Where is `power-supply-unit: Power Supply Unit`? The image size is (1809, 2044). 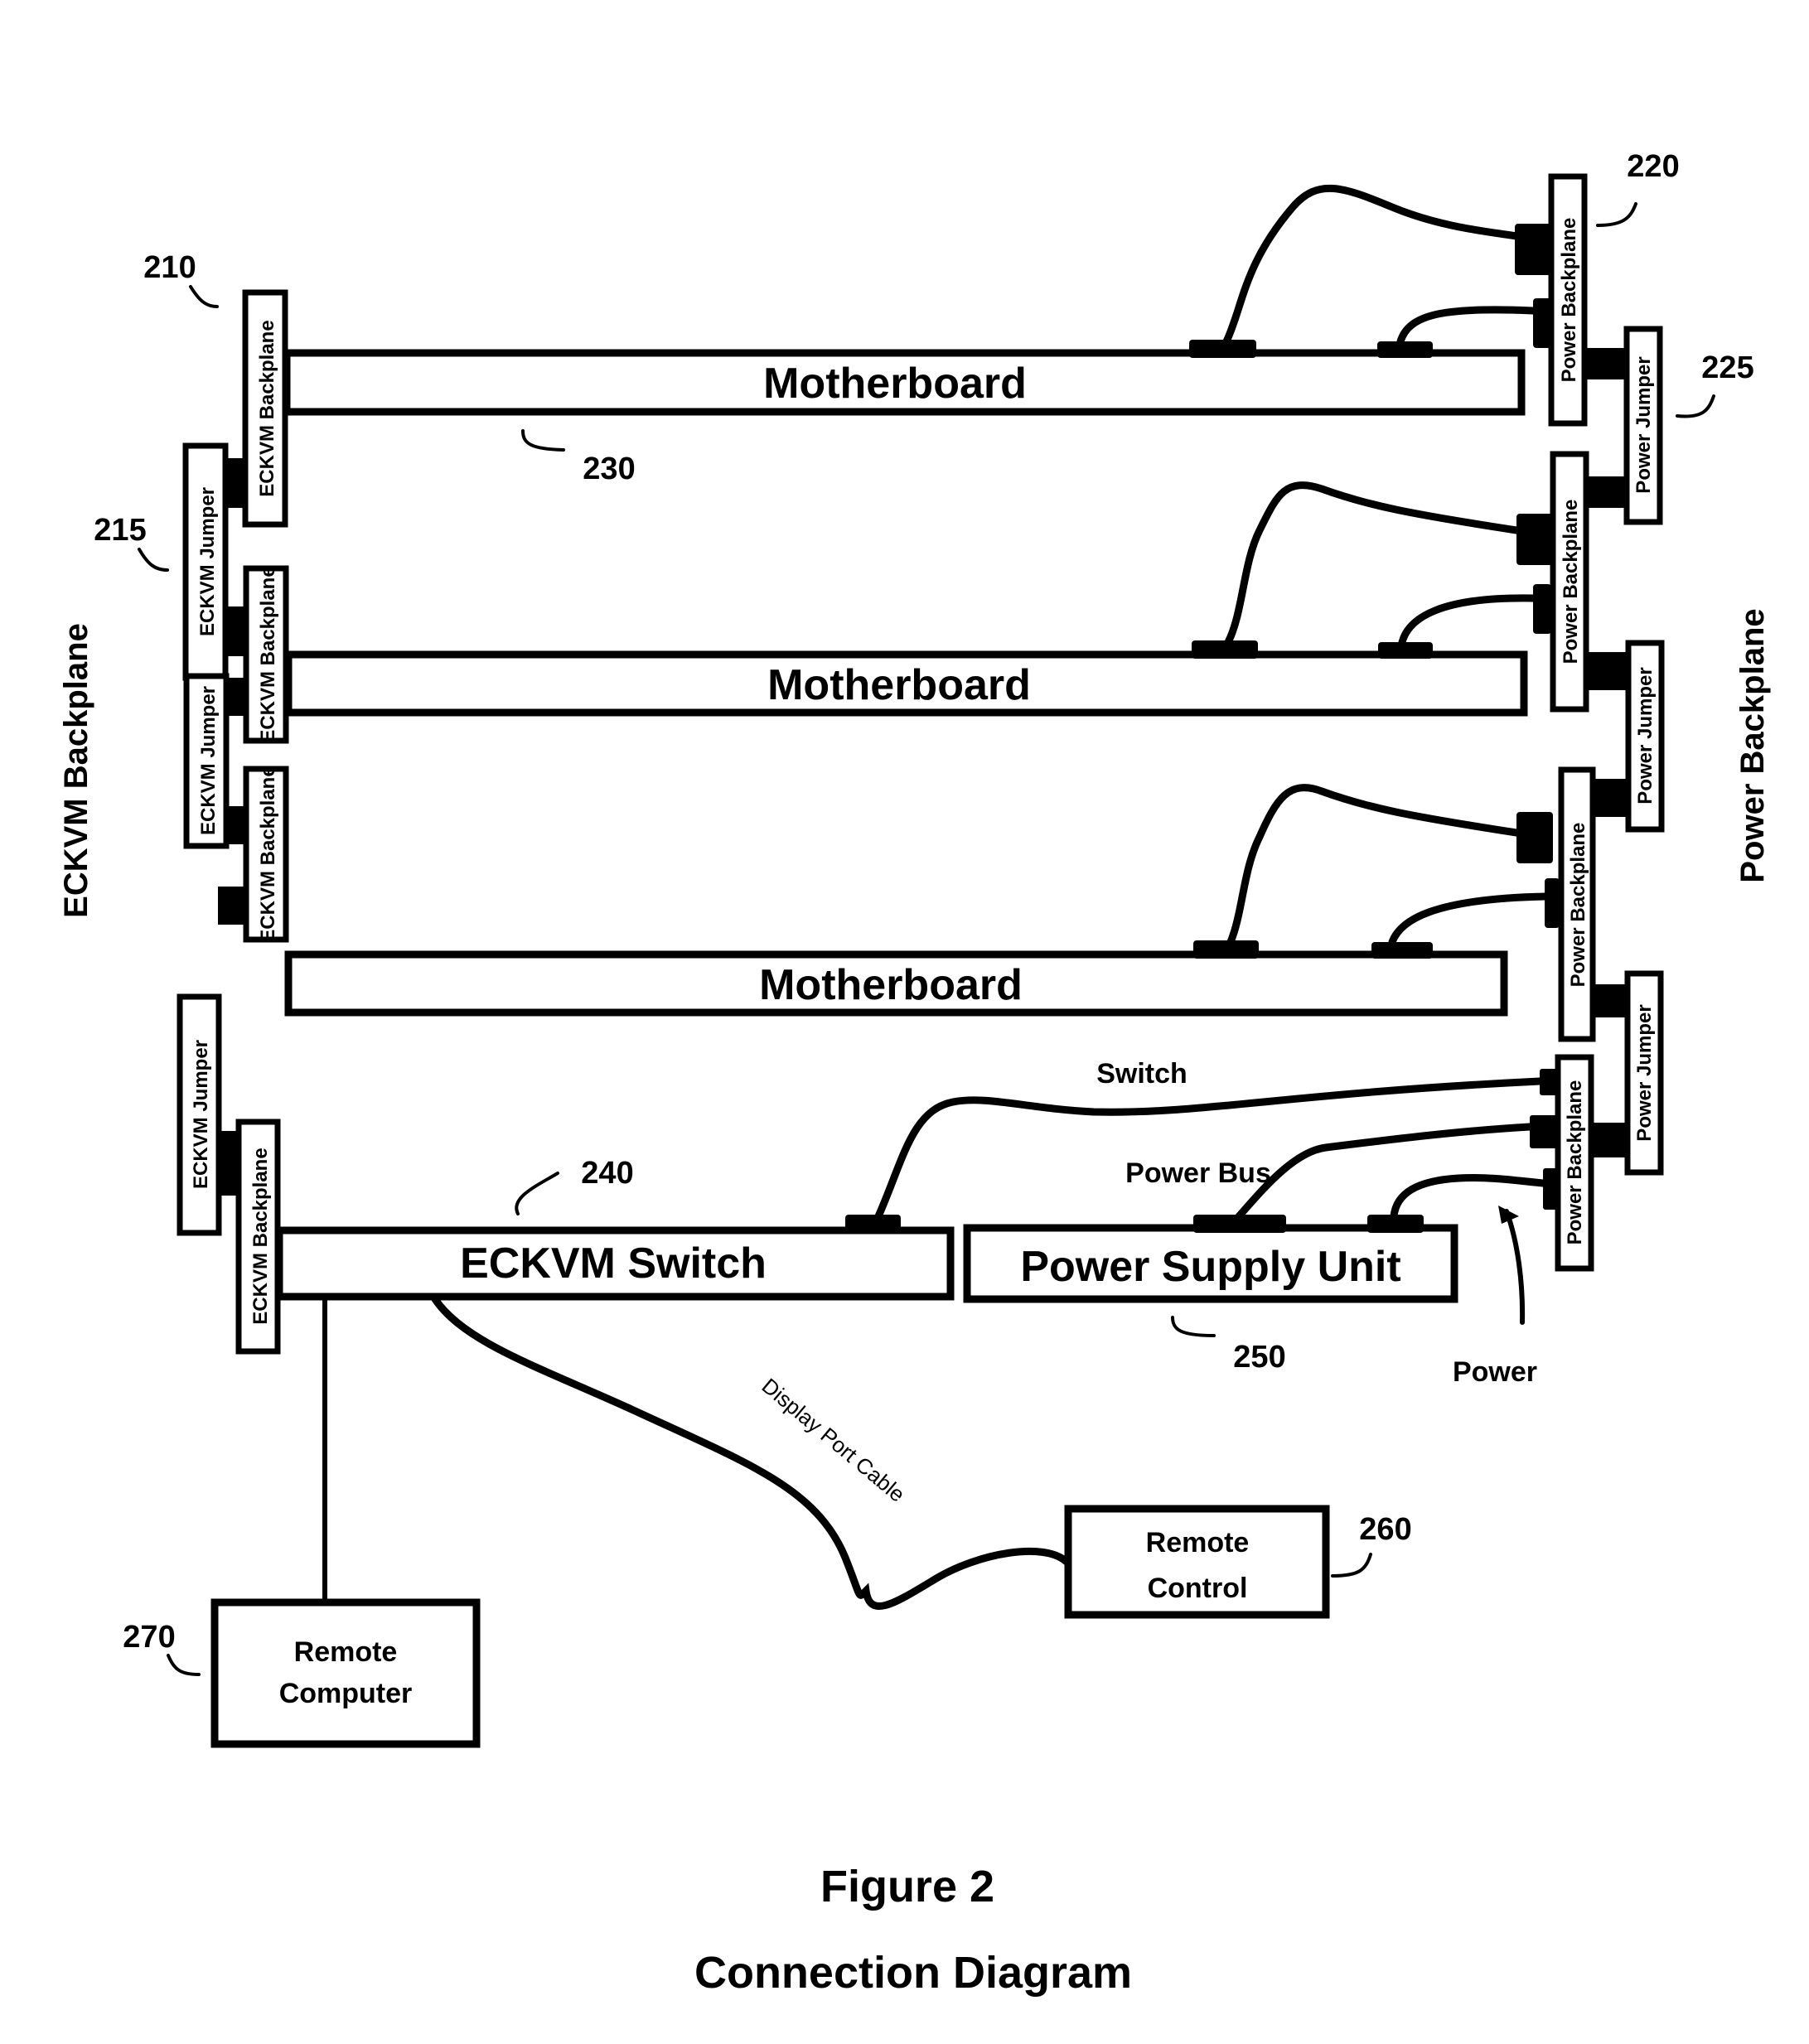
power-supply-unit: Power Supply Unit is located at coordinates (1210, 1259).